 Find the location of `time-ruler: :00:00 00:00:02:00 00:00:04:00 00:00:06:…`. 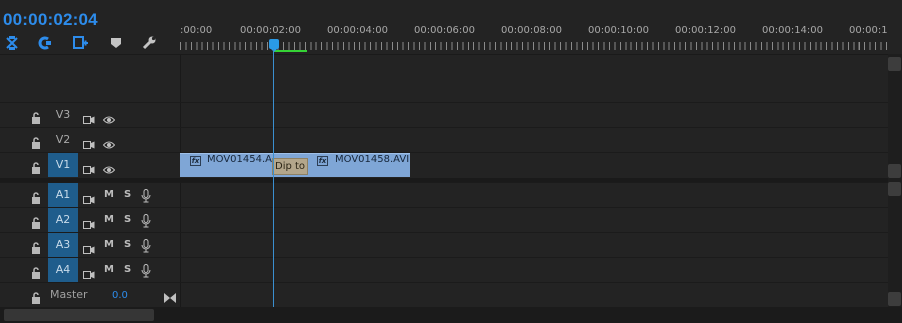

time-ruler: :00:00 00:00:02:00 00:00:04:00 00:00:06:… is located at coordinates (534, 27).